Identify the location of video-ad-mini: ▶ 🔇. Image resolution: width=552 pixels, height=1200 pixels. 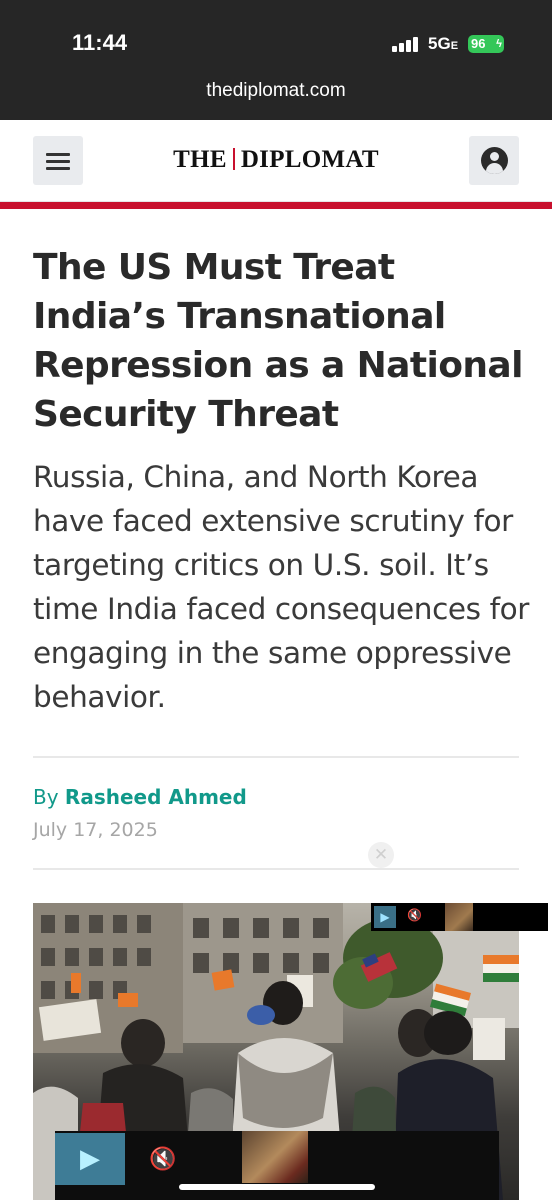
(459, 917).